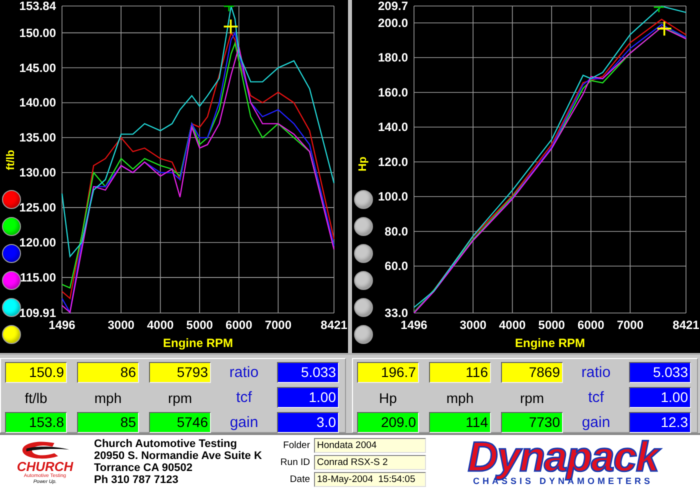 This screenshot has height=491, width=700. Describe the element at coordinates (370, 462) in the screenshot. I see `info-field: Conrad RSX-S 2` at that location.